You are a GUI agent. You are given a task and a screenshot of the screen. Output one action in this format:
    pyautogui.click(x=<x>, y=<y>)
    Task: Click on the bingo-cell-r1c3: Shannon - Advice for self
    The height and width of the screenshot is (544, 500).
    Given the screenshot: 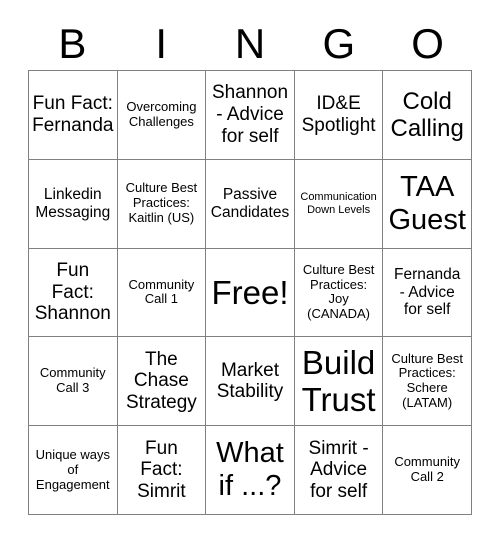 What is the action you would take?
    pyautogui.click(x=250, y=115)
    